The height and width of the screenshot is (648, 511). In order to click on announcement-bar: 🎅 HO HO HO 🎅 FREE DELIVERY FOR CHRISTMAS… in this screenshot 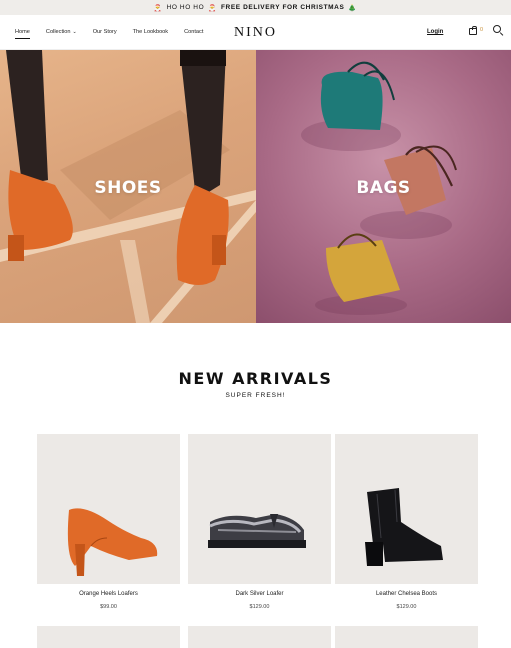, I will do `click(255, 7)`.